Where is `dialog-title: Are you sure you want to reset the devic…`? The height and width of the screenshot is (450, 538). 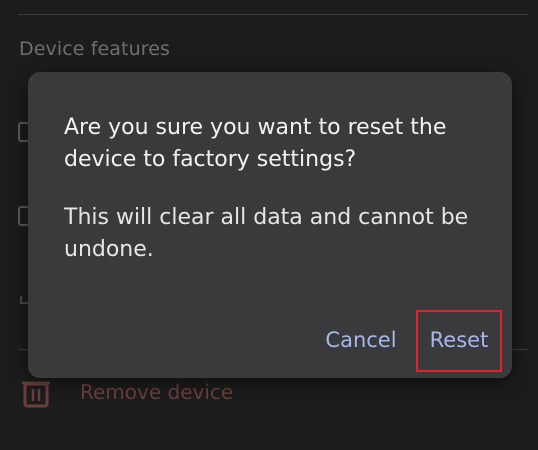
dialog-title: Are you sure you want to reset the devic… is located at coordinates (255, 143).